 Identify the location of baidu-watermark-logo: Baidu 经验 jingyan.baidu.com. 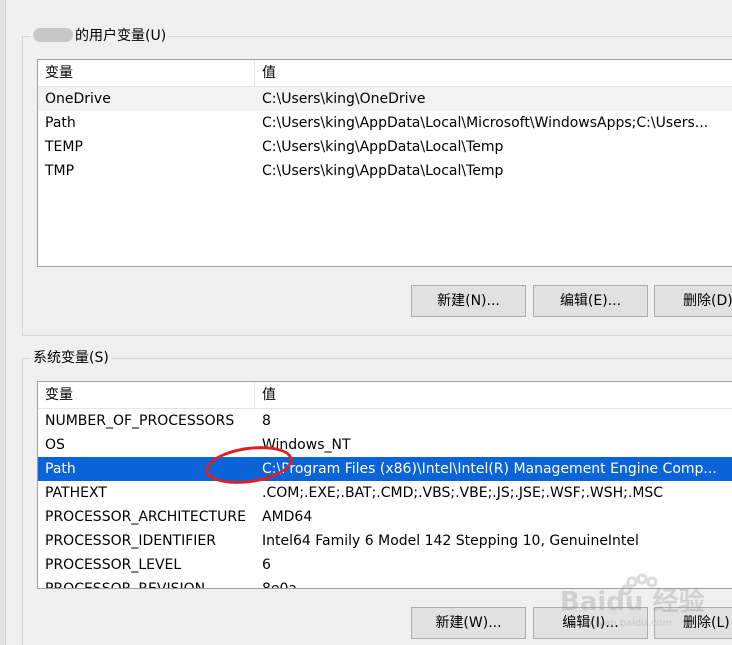
(632, 601).